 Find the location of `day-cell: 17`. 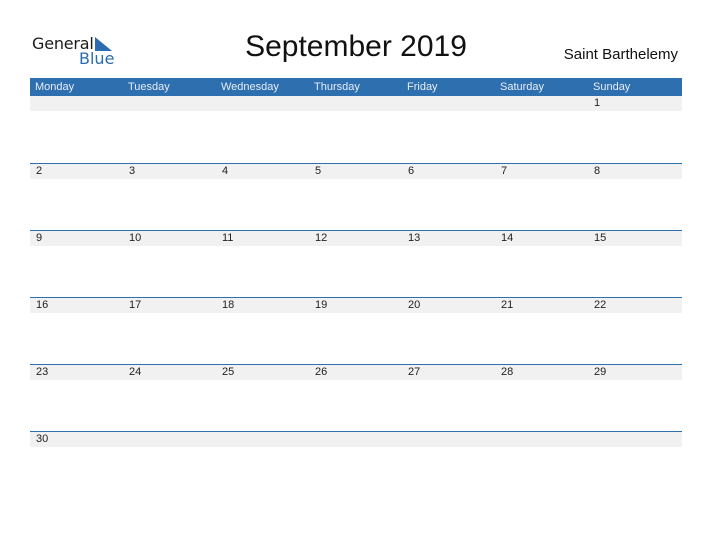

day-cell: 17 is located at coordinates (135, 305).